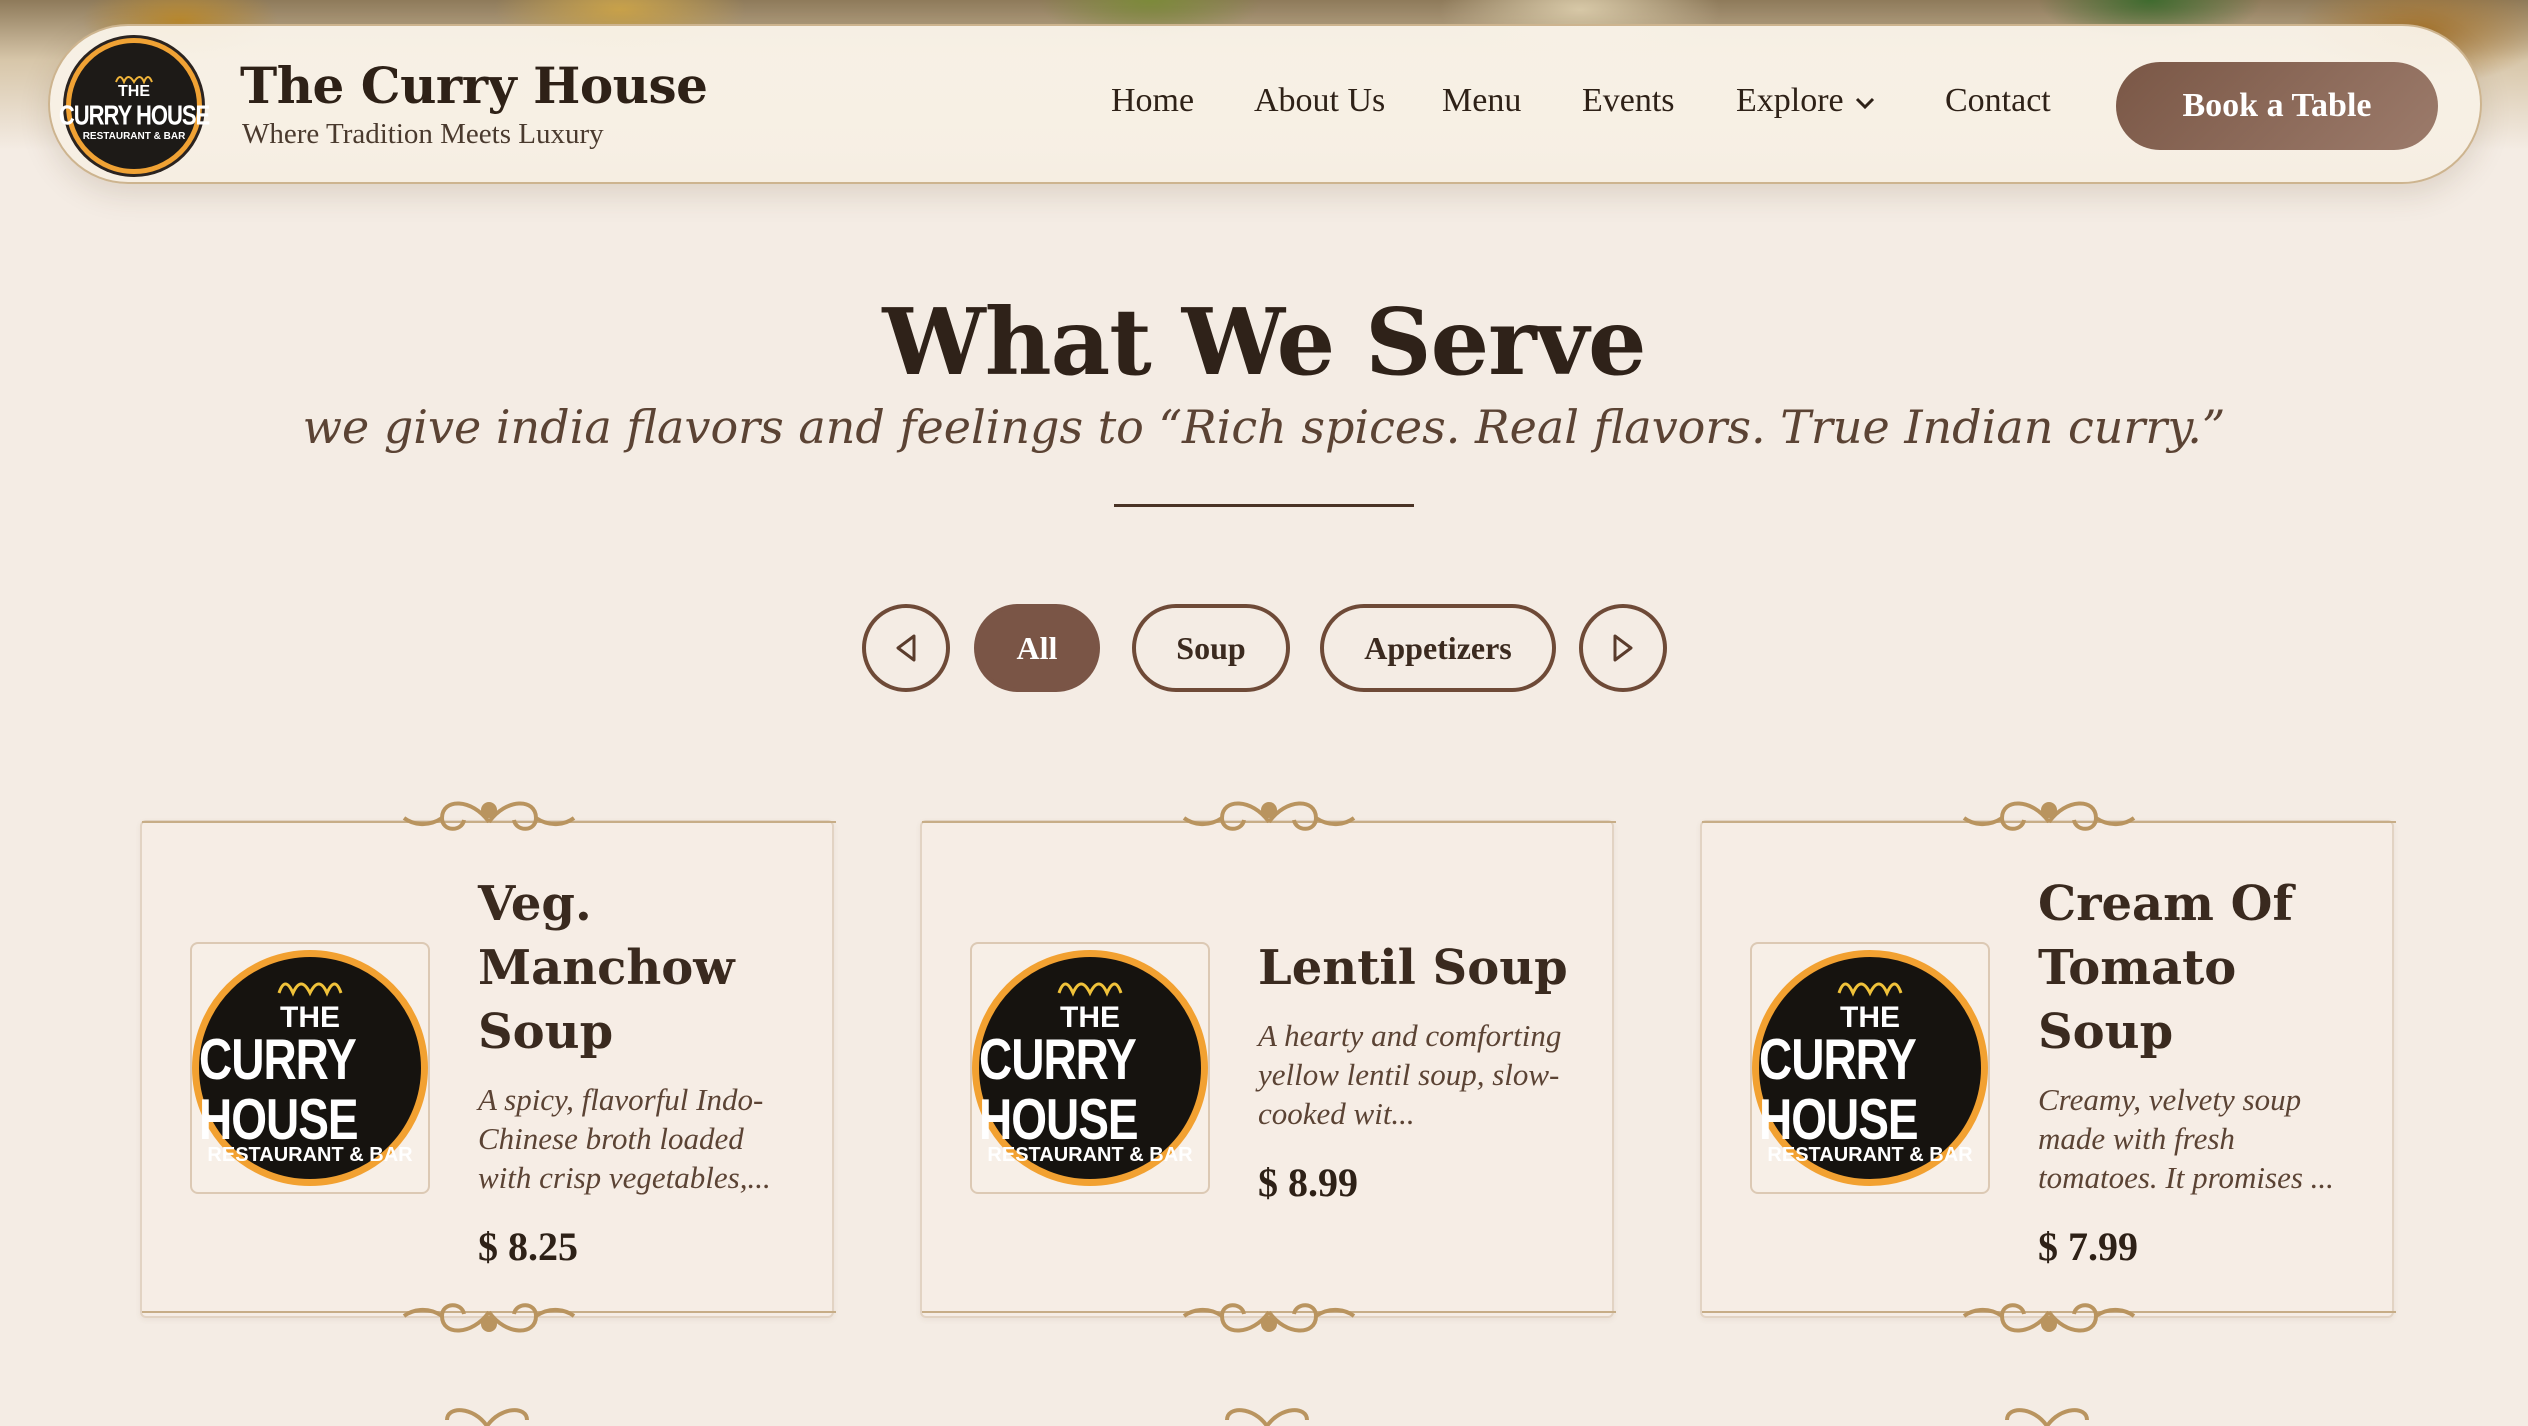  I want to click on brand-title: The Curry House, so click(474, 85).